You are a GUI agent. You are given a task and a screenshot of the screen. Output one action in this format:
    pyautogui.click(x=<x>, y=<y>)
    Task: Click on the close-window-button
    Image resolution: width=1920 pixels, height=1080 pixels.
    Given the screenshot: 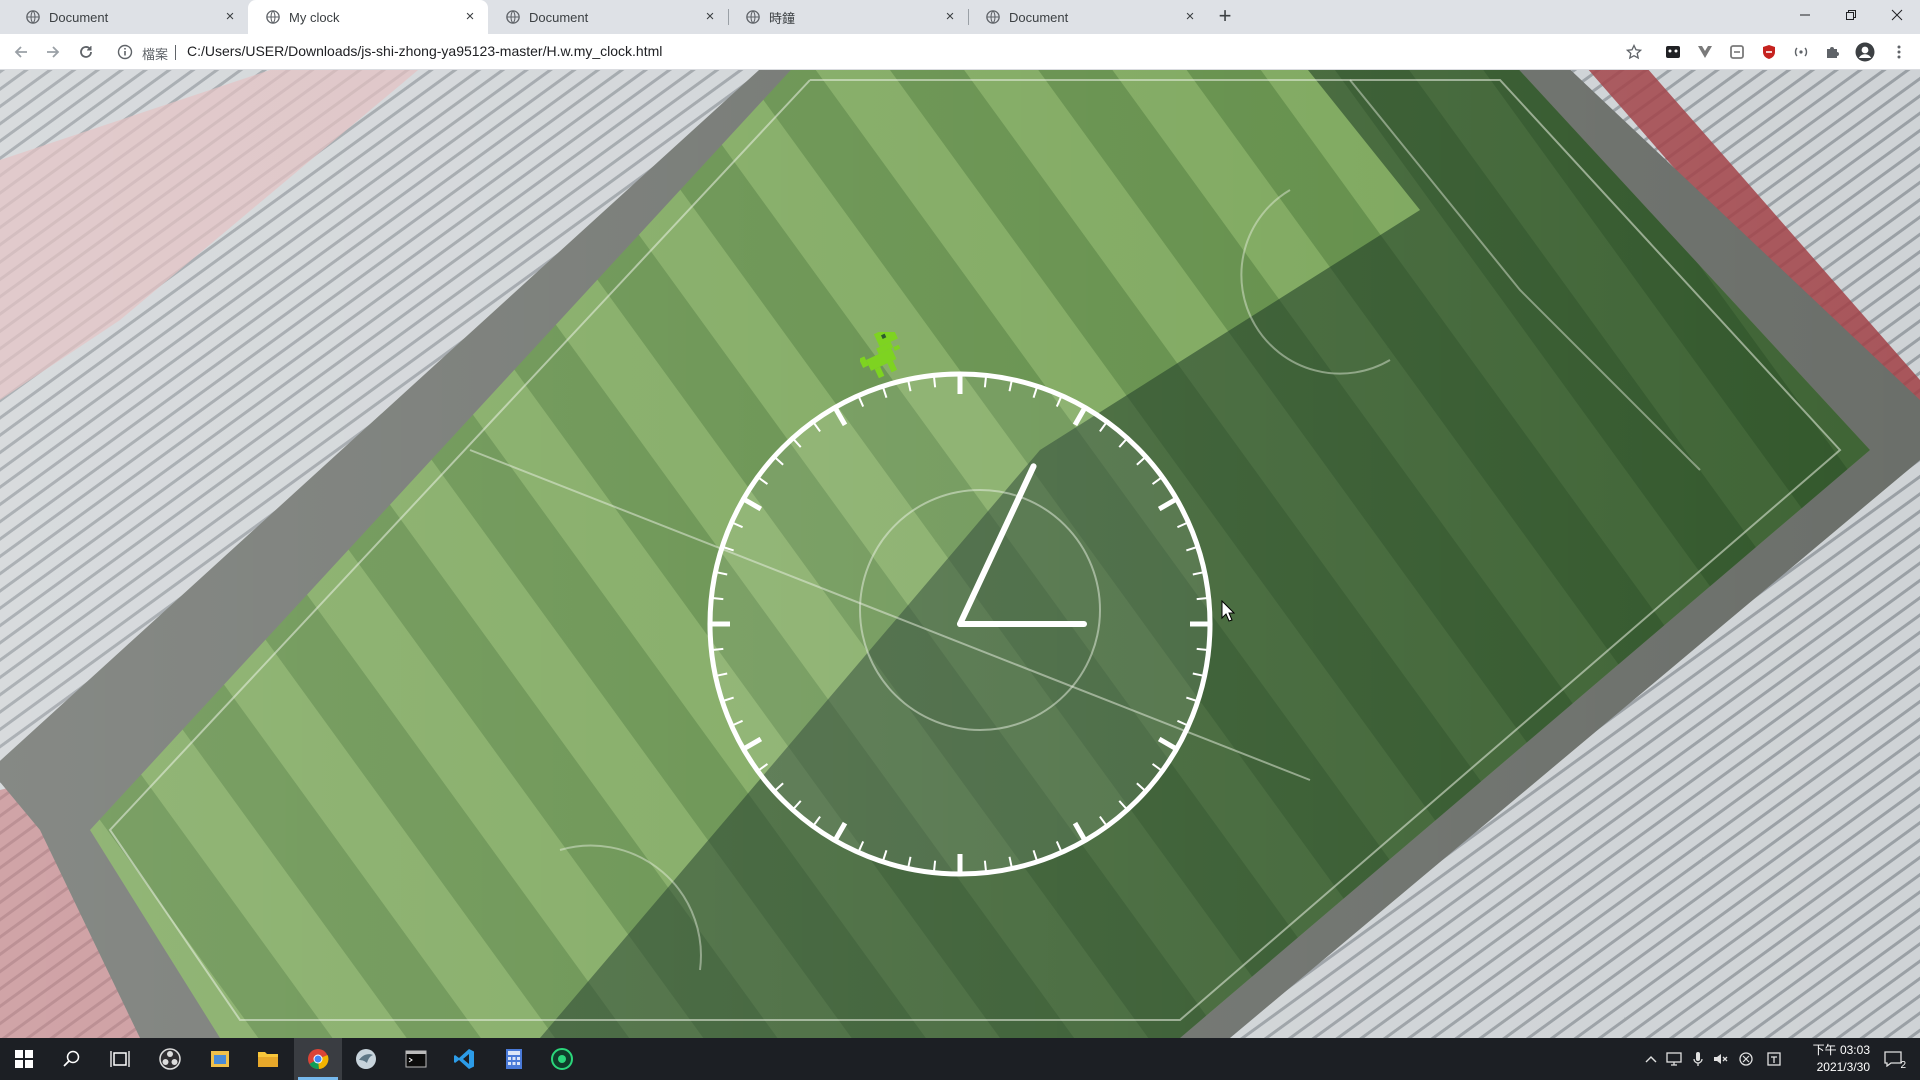 What is the action you would take?
    pyautogui.click(x=1897, y=15)
    